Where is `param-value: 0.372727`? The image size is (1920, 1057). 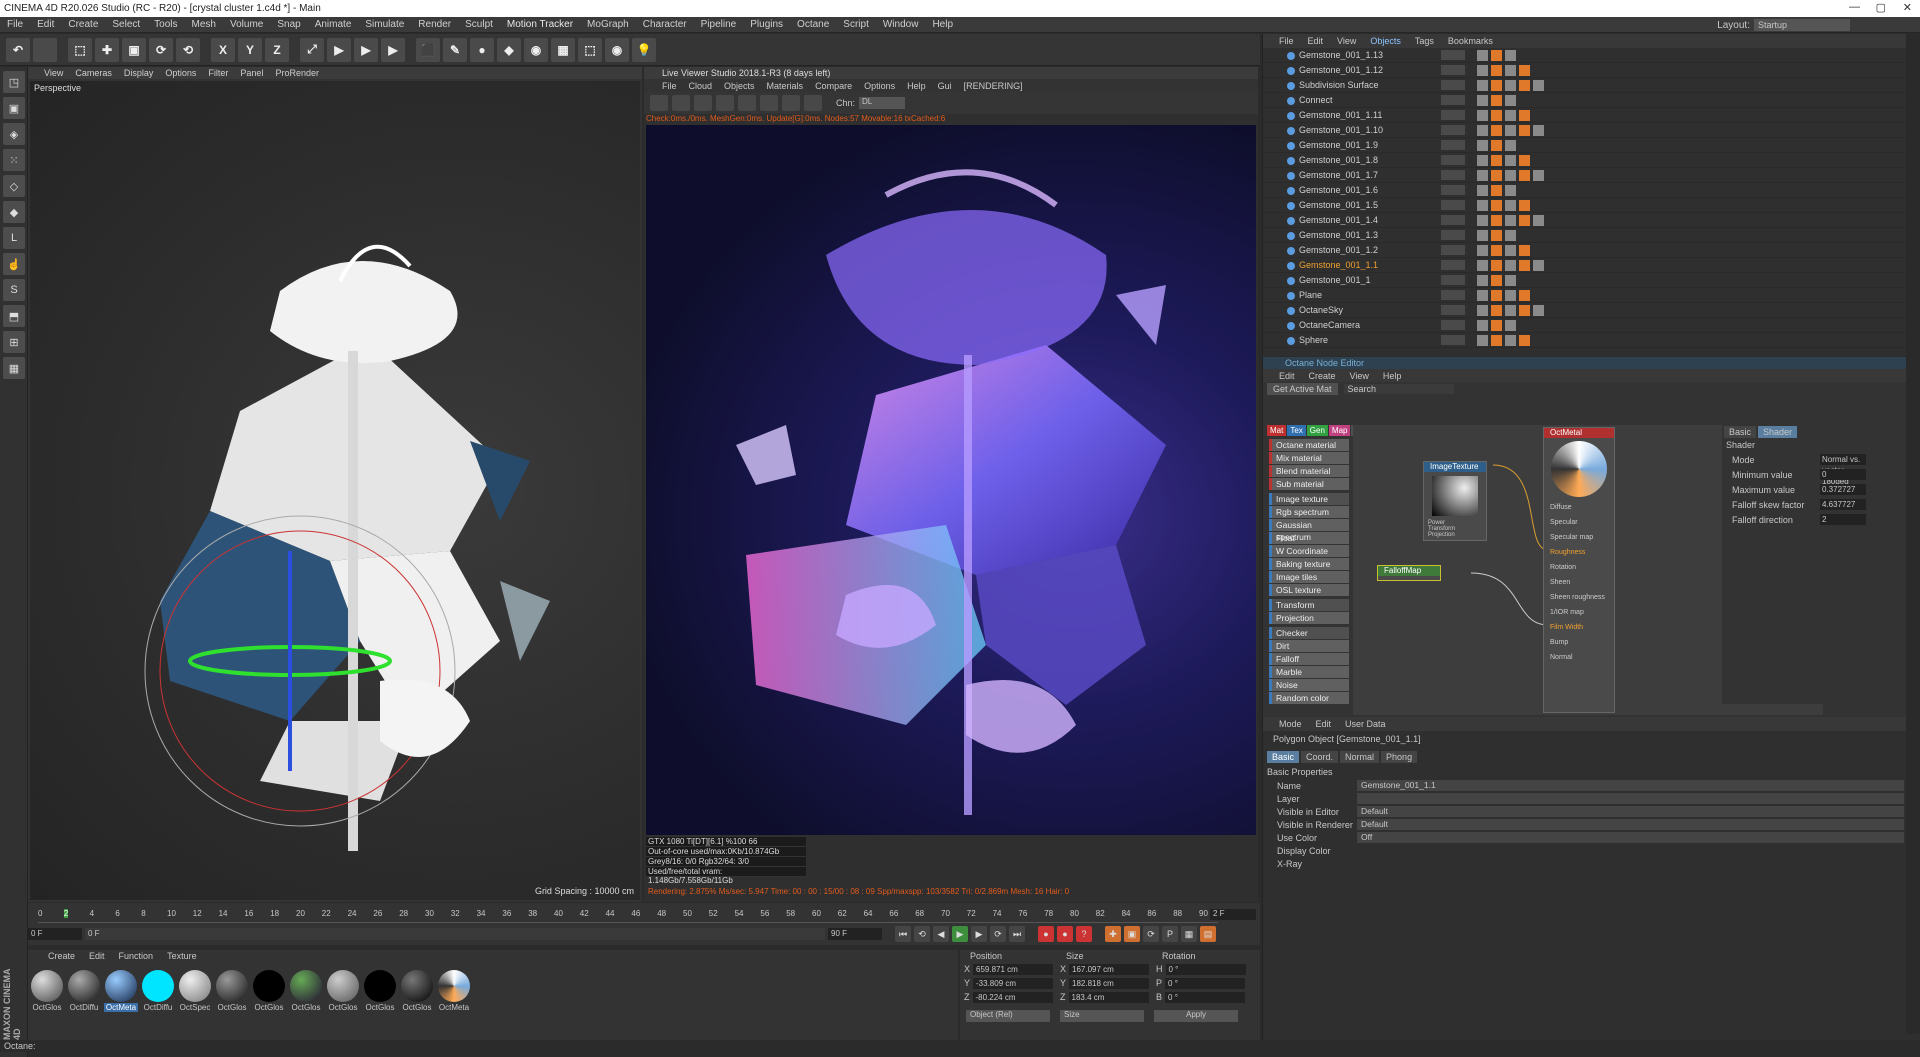 param-value: 0.372727 is located at coordinates (1843, 489).